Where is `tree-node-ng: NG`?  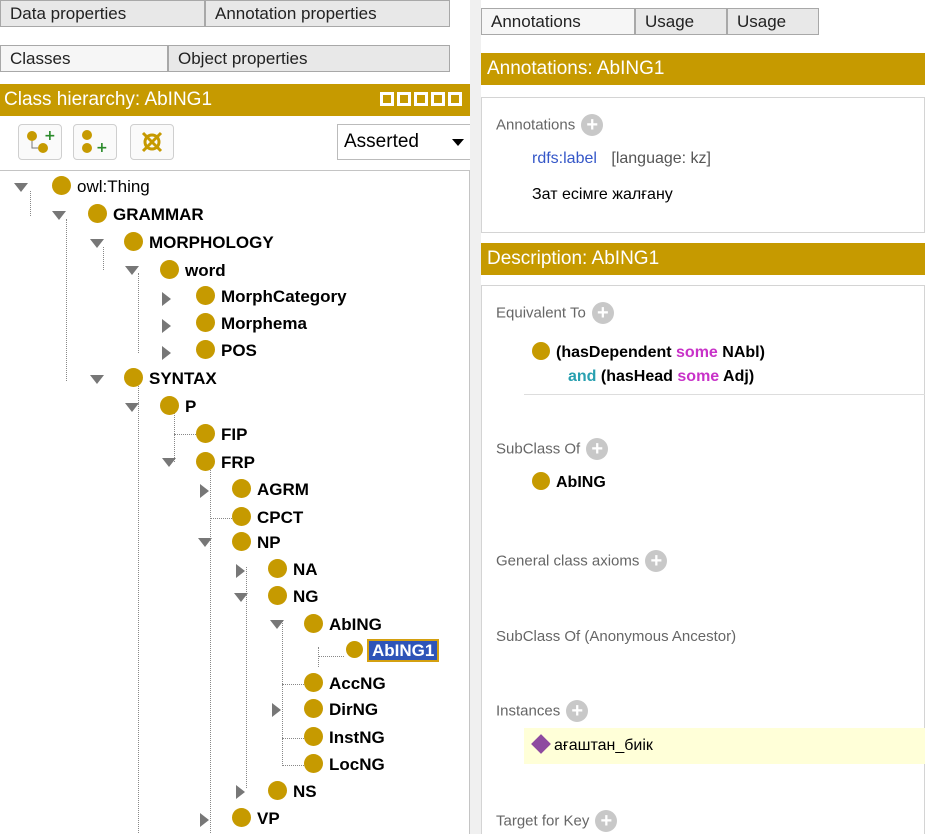 tree-node-ng: NG is located at coordinates (293, 597).